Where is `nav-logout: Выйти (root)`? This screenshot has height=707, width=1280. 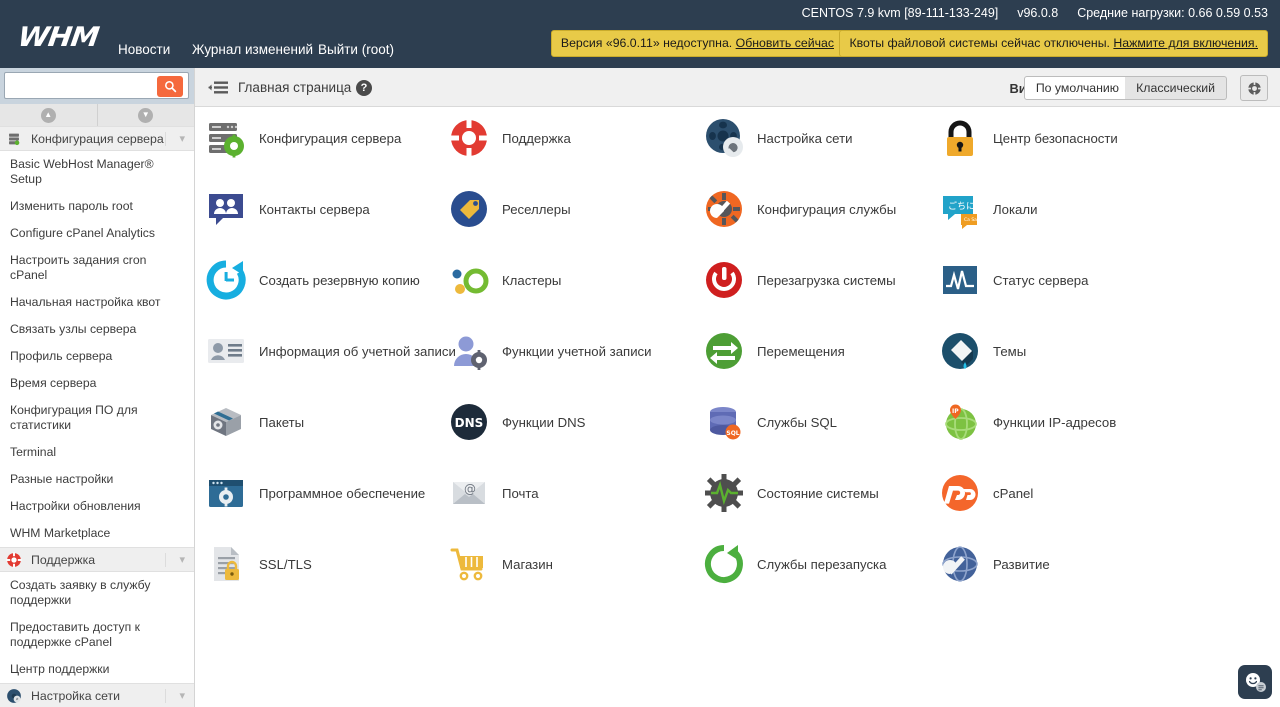 nav-logout: Выйти (root) is located at coordinates (356, 49).